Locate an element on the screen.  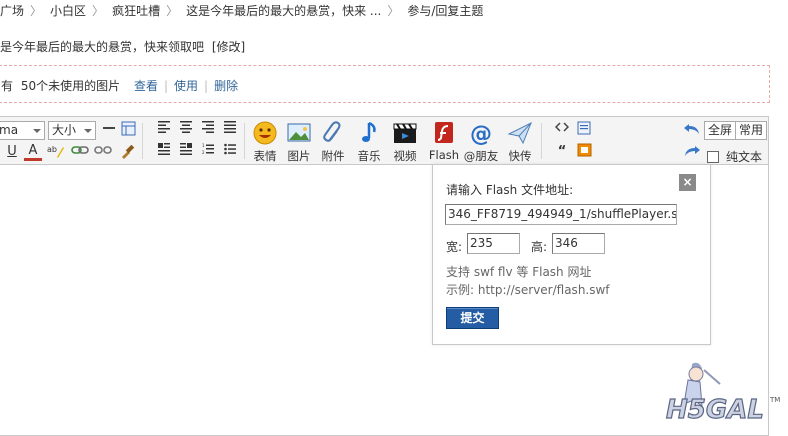
clear-format-brush-icon is located at coordinates (128, 152).